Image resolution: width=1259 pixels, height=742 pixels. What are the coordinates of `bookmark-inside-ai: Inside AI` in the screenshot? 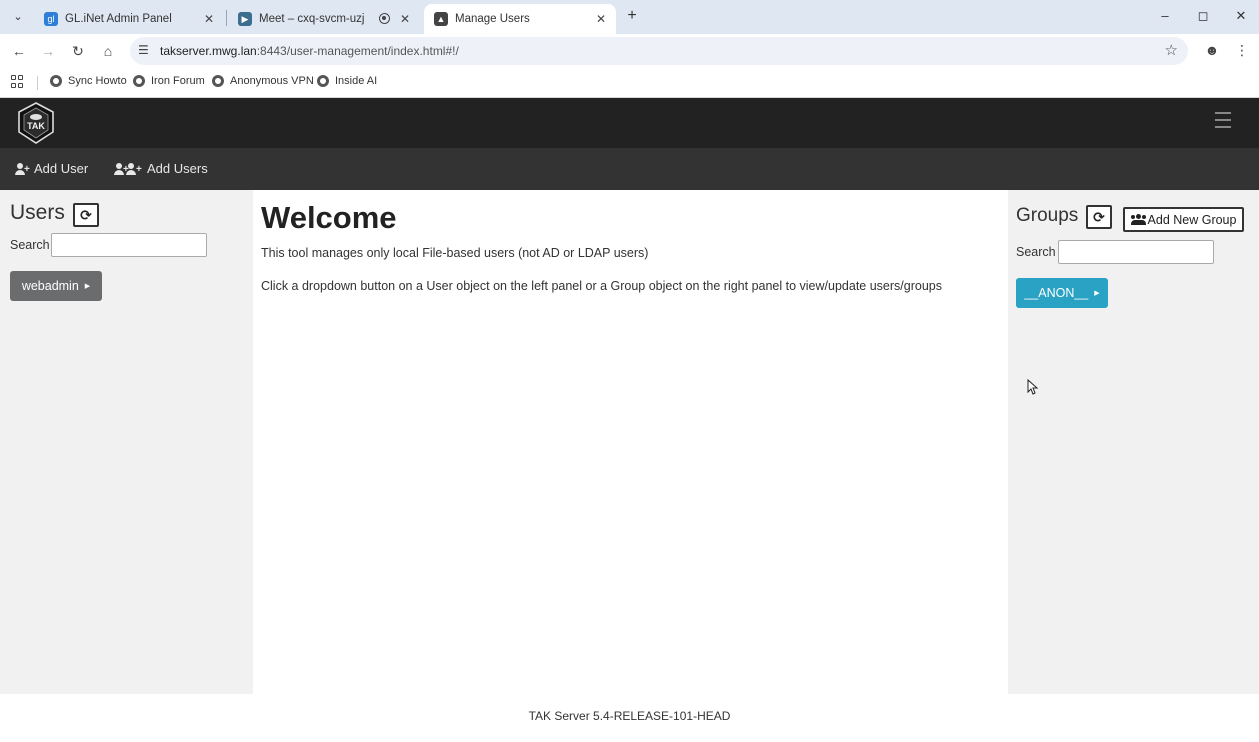 It's located at (347, 81).